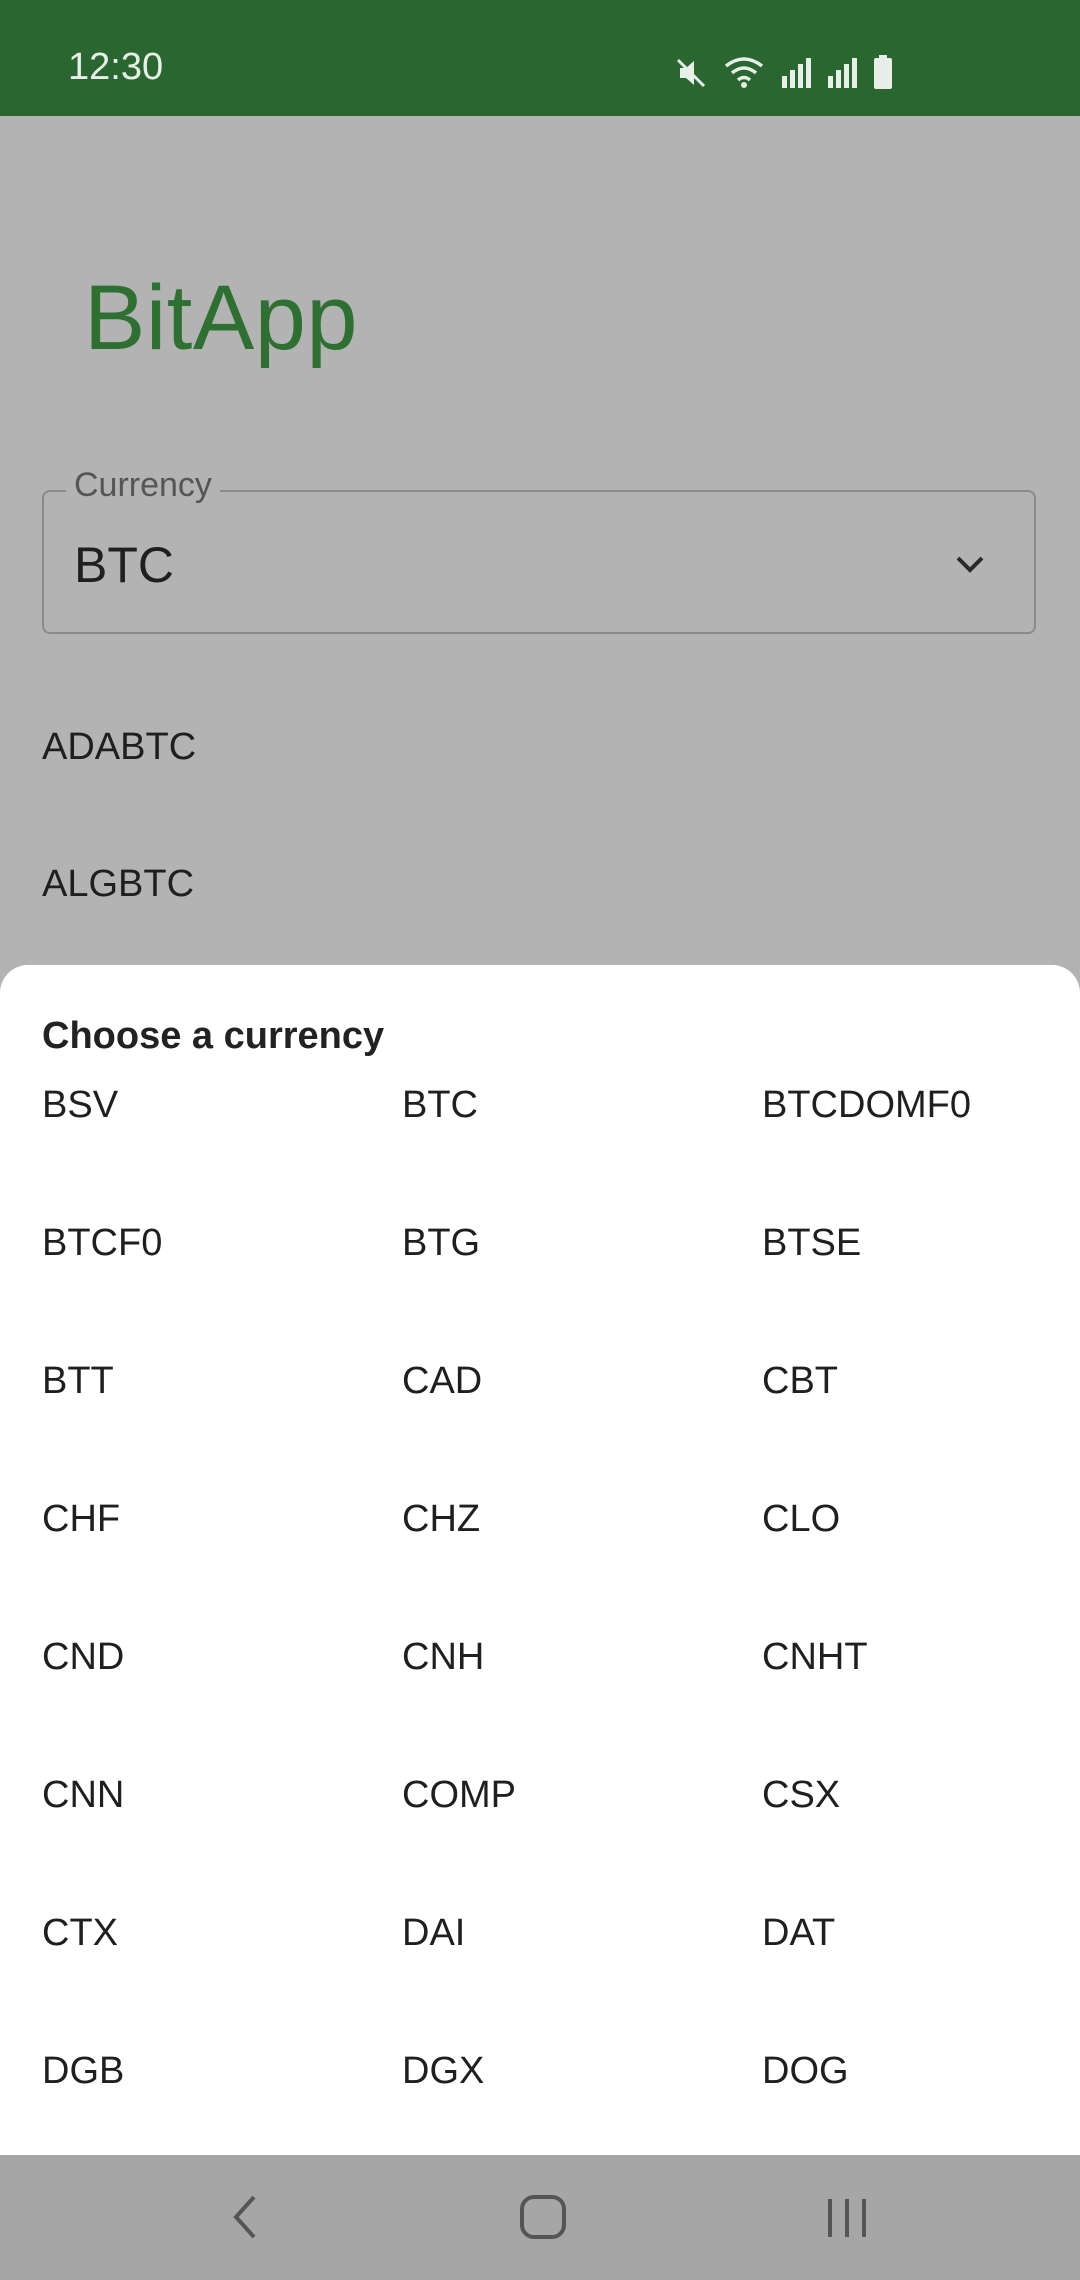  I want to click on currency-option: CNHT, so click(815, 1657).